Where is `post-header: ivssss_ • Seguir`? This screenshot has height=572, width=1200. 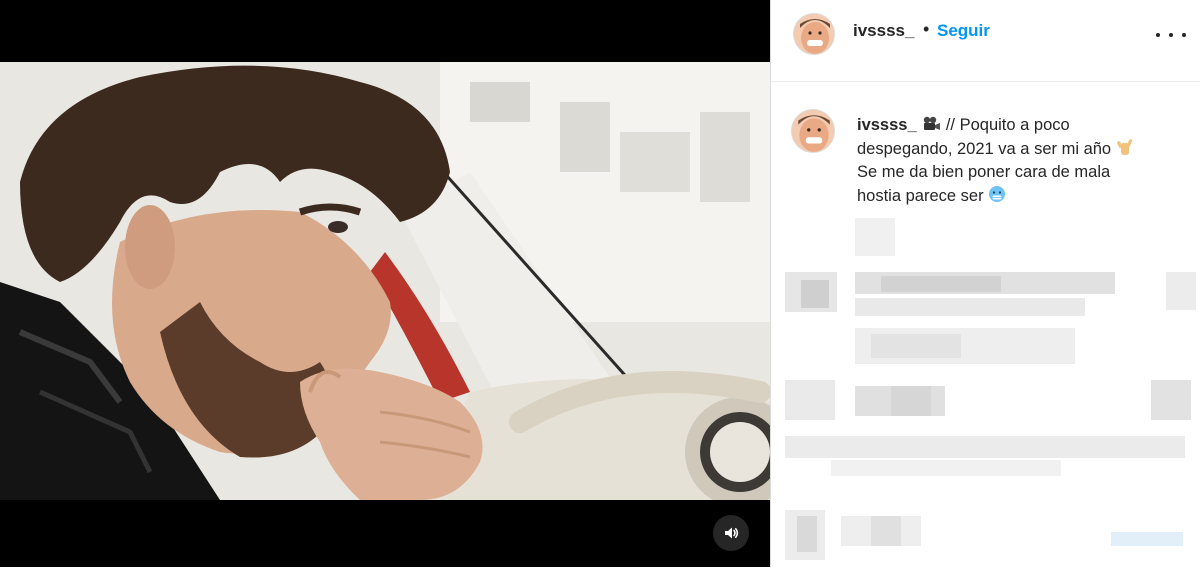 post-header: ivssss_ • Seguir is located at coordinates (985, 41).